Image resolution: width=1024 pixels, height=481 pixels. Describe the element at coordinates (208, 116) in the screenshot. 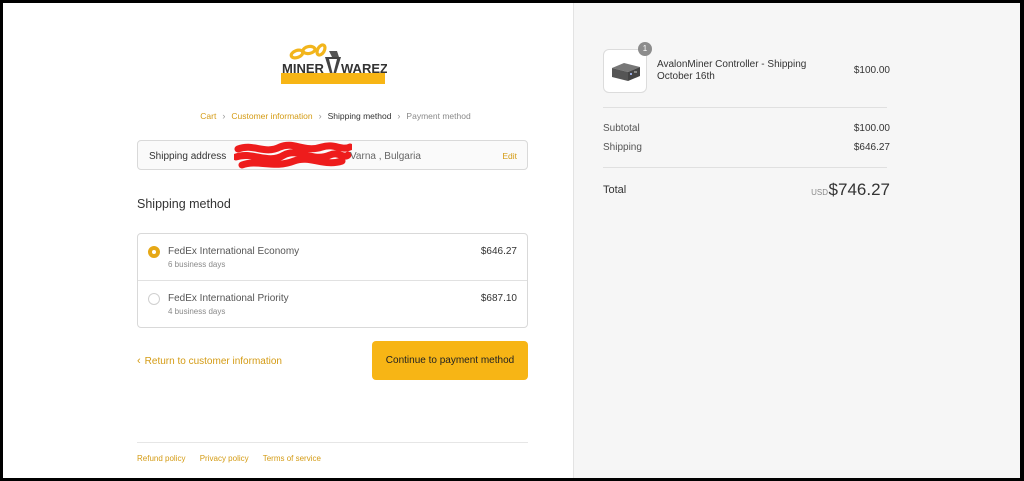

I see `breadcrumb-cart: Cart` at that location.